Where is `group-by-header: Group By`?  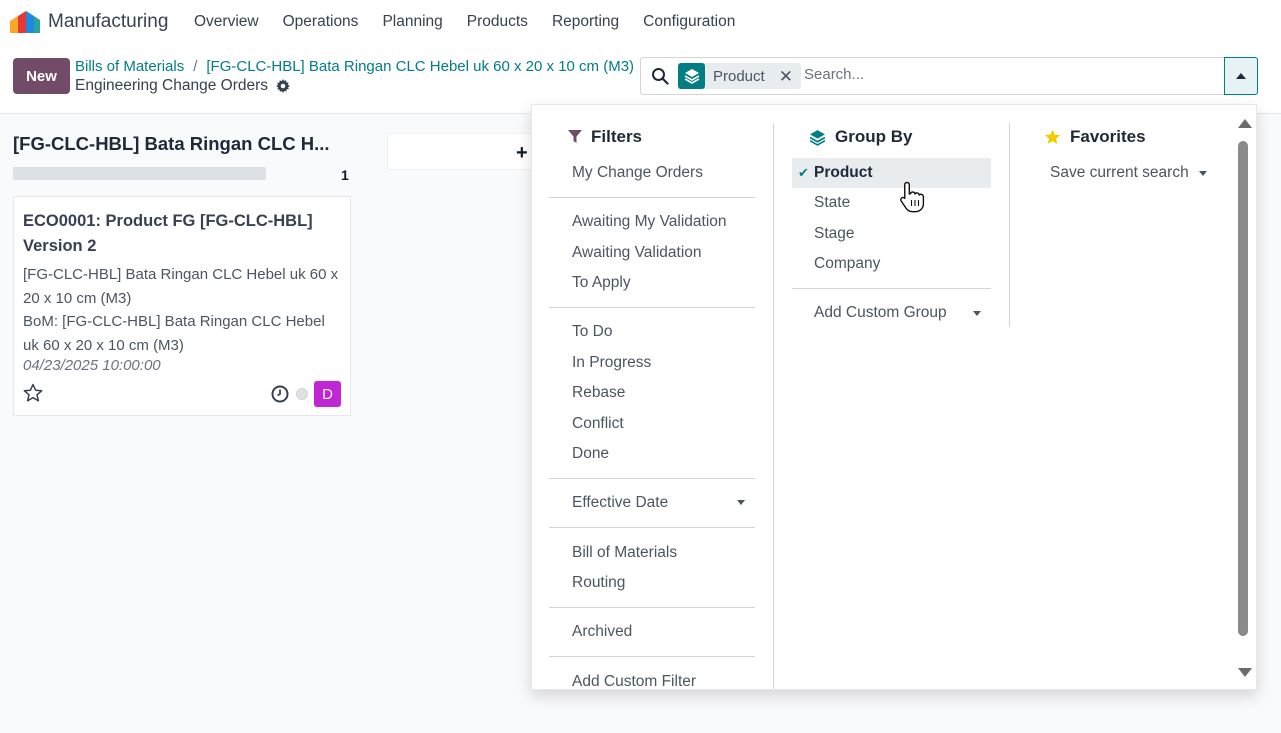
group-by-header: Group By is located at coordinates (860, 137).